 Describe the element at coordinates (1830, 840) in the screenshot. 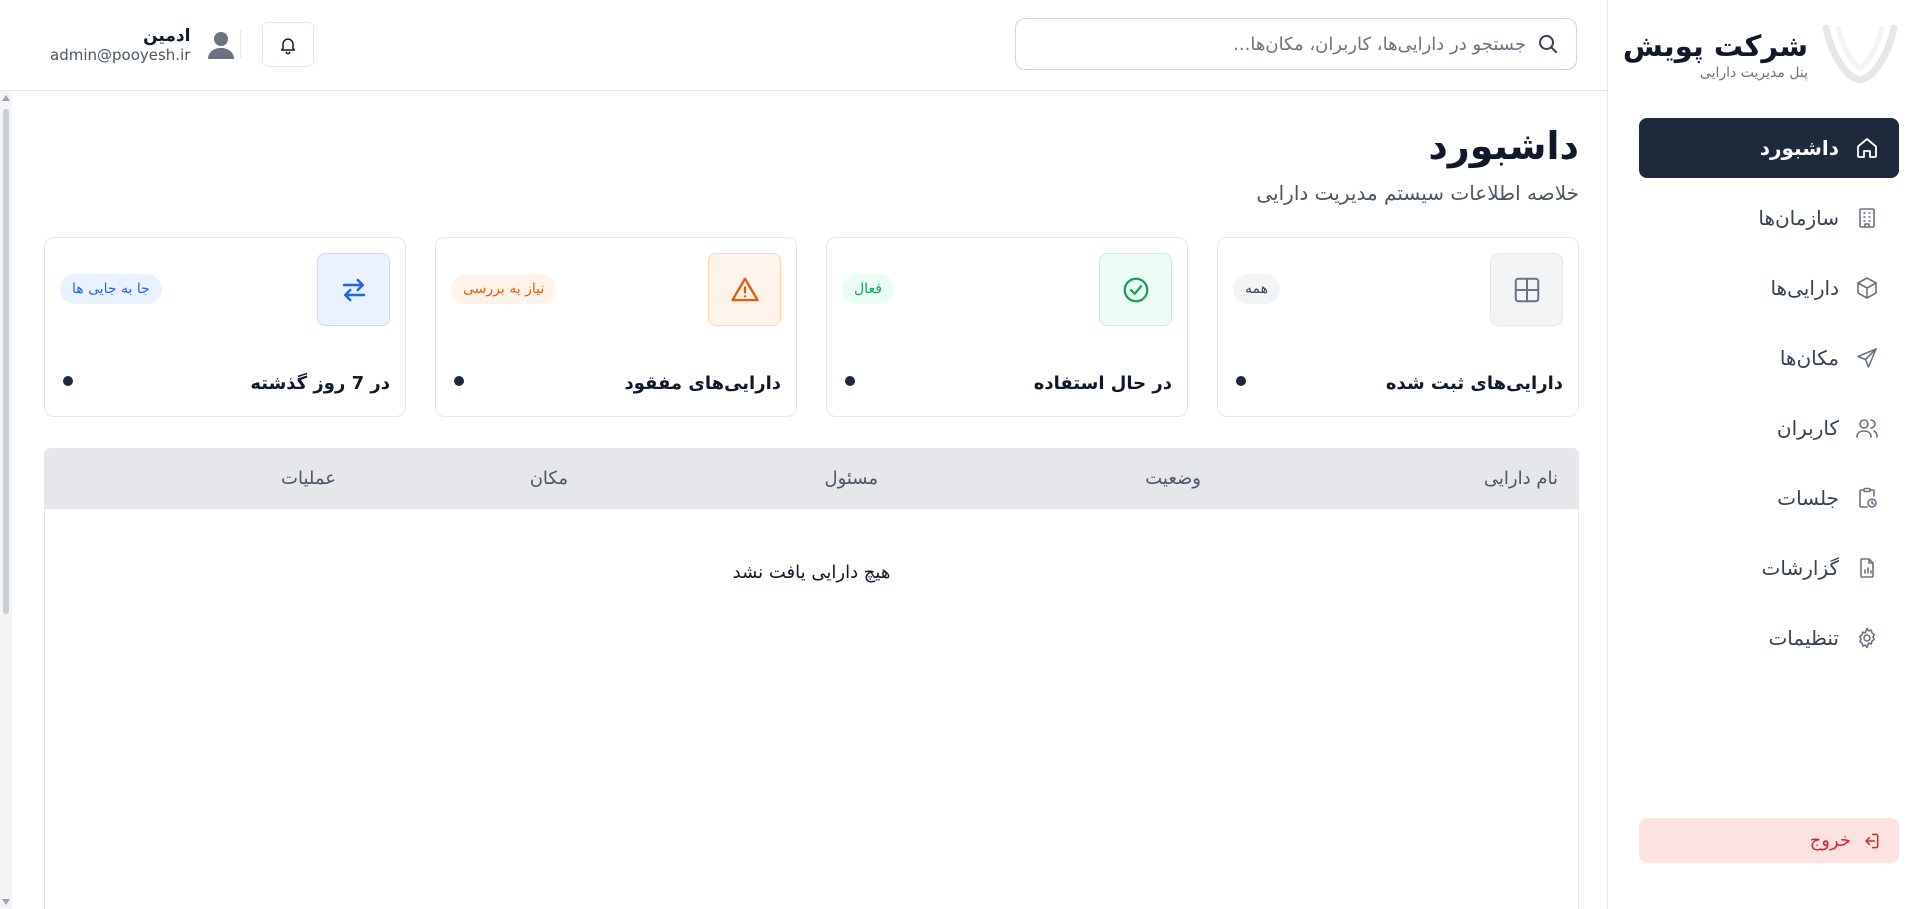

I see `logout-label: خروج` at that location.